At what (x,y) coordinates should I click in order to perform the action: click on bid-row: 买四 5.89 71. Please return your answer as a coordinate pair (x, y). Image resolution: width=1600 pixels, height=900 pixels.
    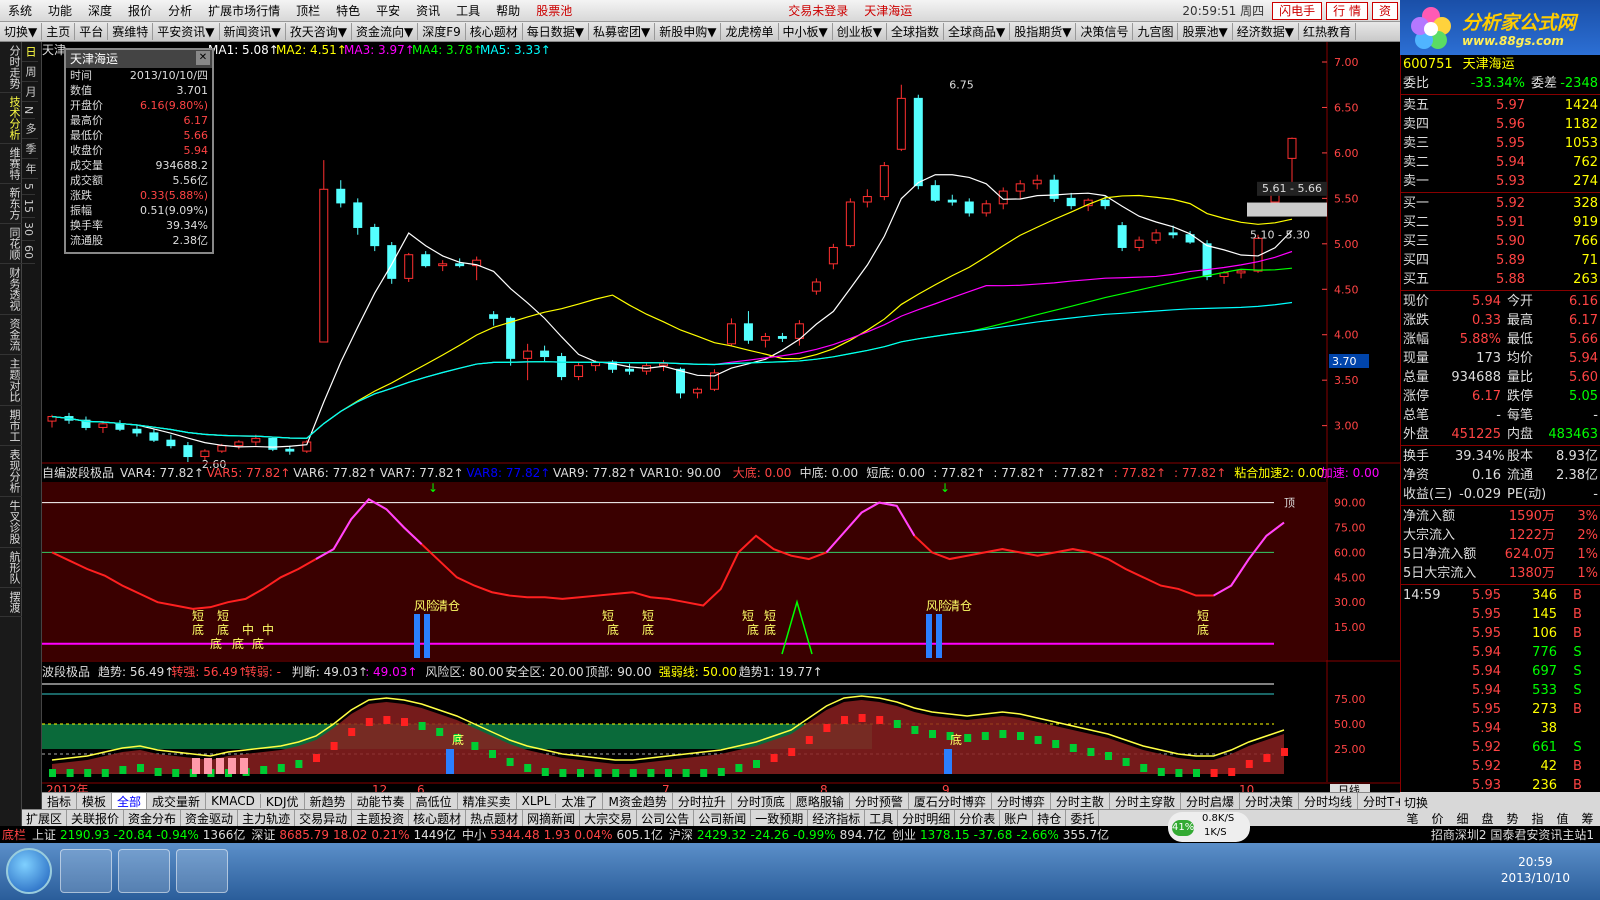
    Looking at the image, I should click on (1500, 260).